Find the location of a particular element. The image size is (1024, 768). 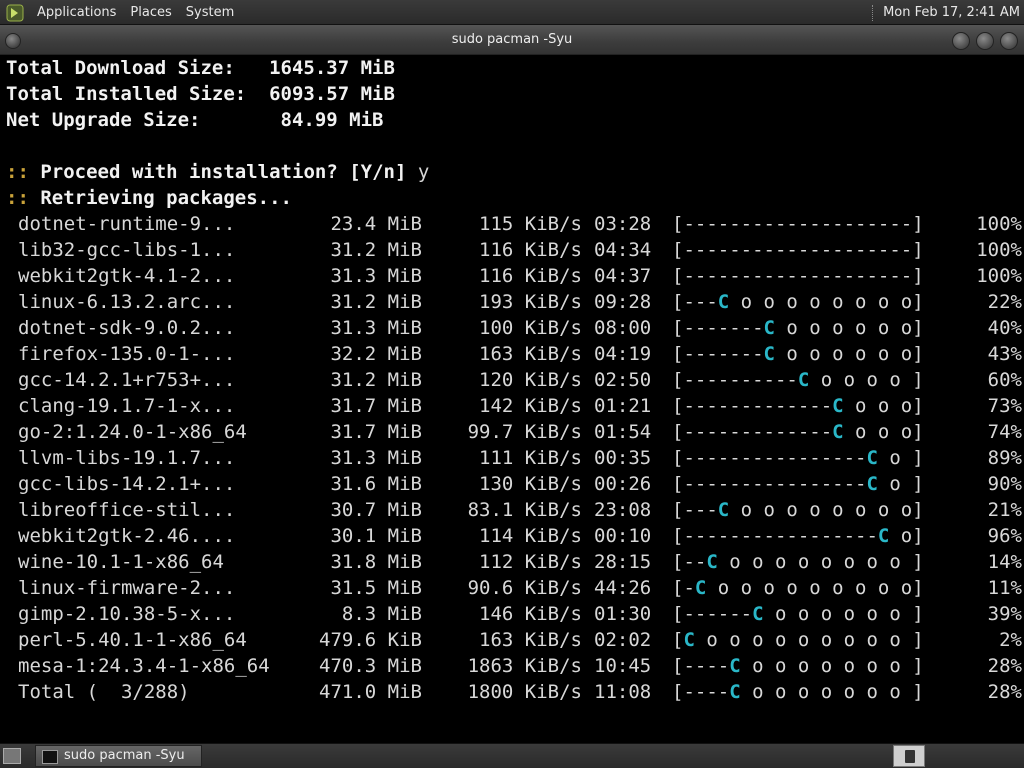

download-eta: 00:26 is located at coordinates (623, 484).